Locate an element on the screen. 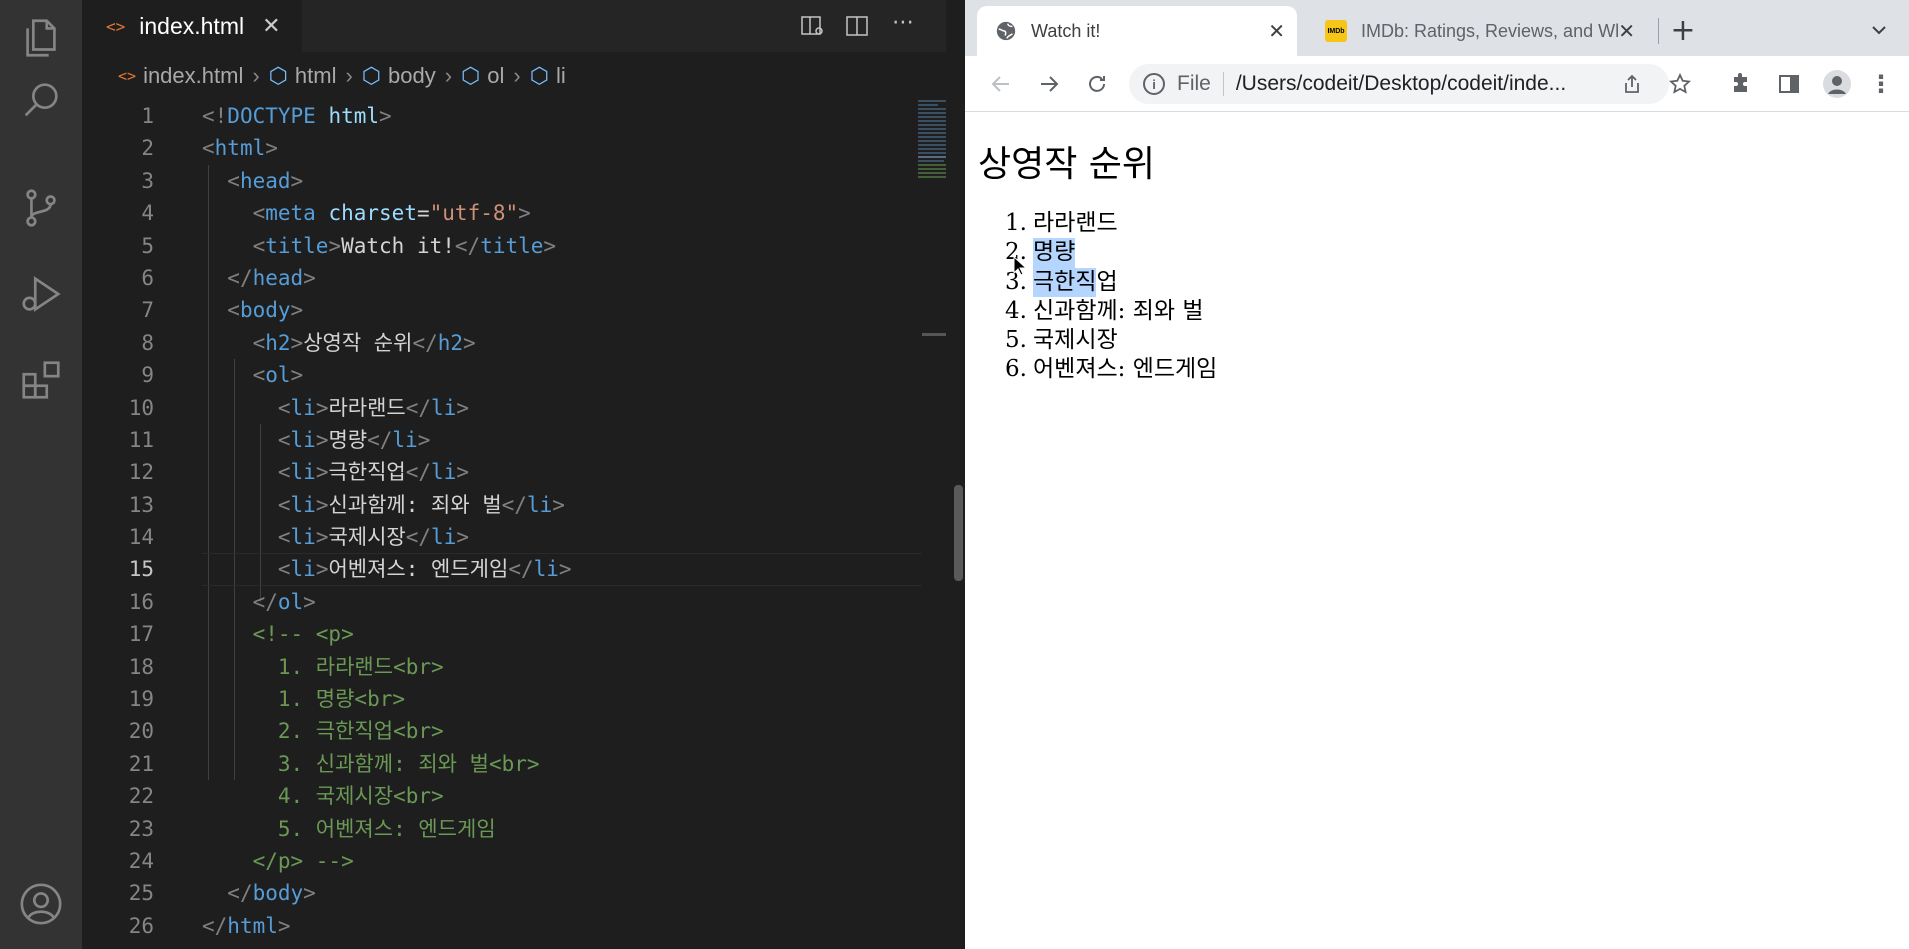 The width and height of the screenshot is (1909, 949). line-number: 4 is located at coordinates (147, 213).